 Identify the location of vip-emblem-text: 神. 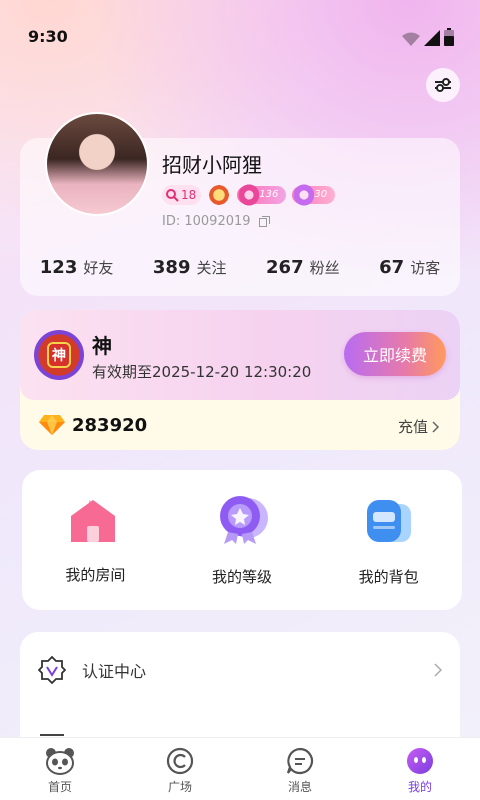
(59, 355).